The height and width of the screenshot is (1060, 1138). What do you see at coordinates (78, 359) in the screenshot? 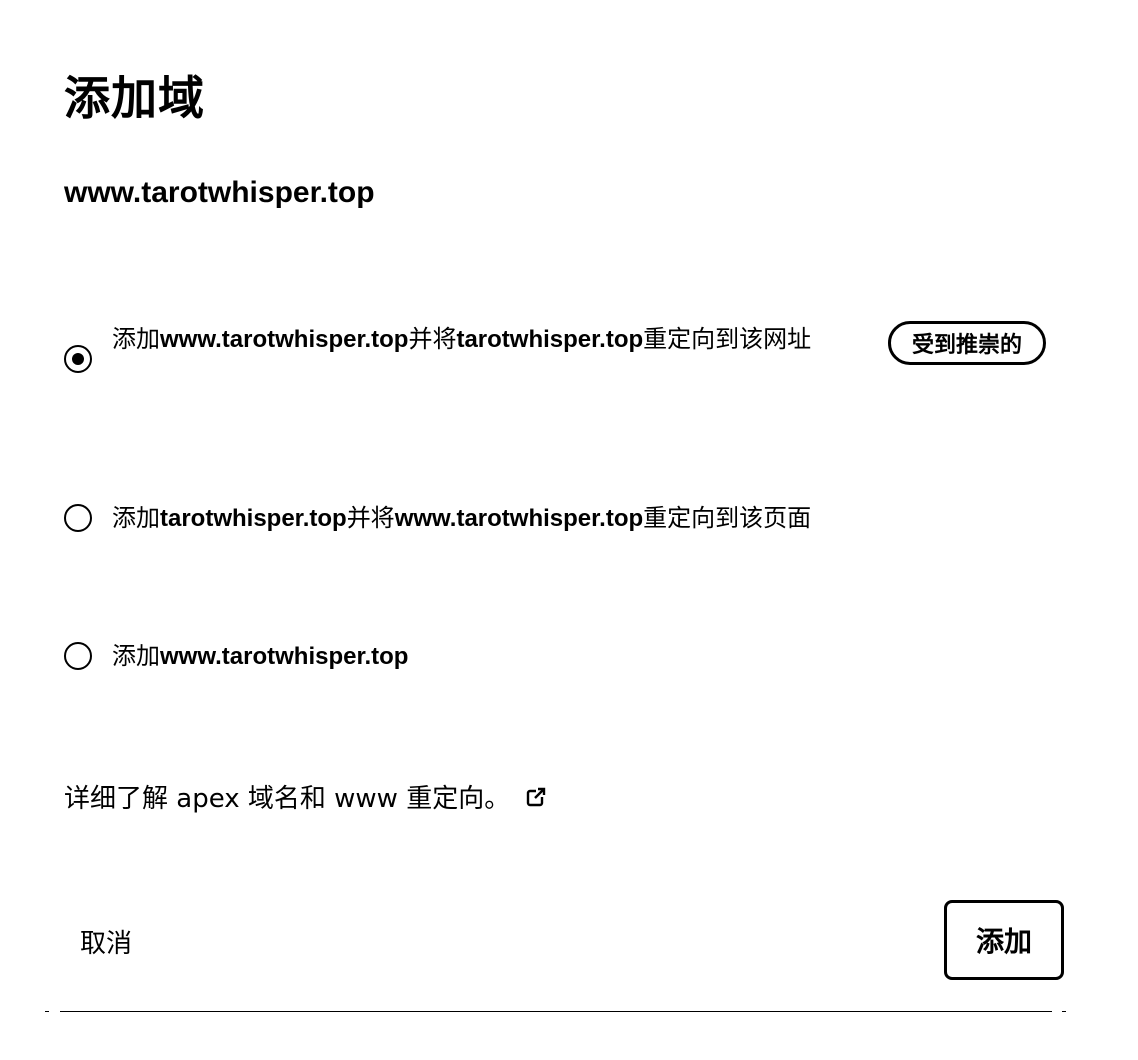
I see `radio-button-selected` at bounding box center [78, 359].